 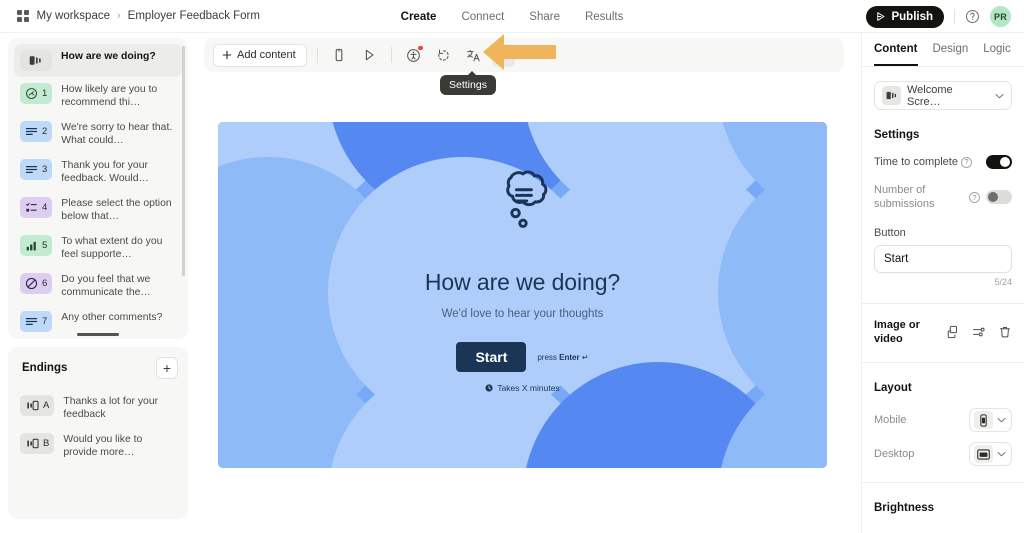 I want to click on number-of-submissions-row: Number of submissions ?, so click(x=943, y=197).